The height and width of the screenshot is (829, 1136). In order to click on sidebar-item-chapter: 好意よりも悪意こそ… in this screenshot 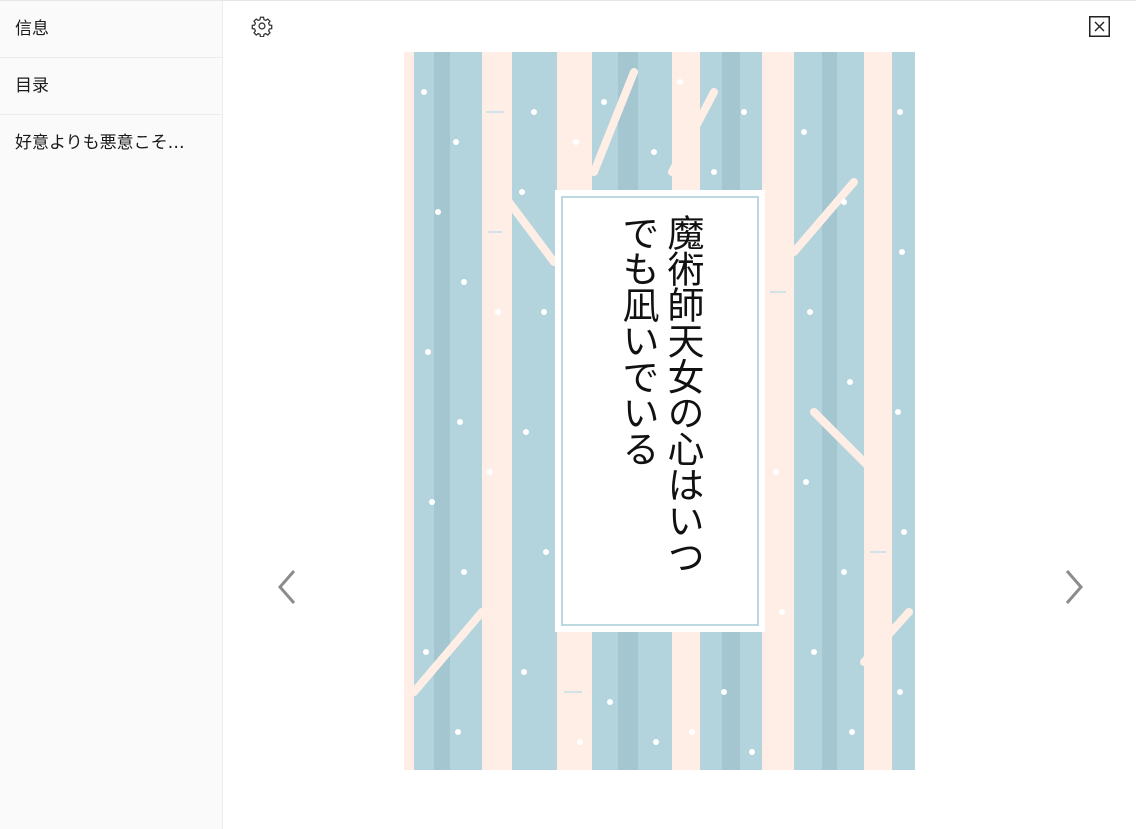, I will do `click(111, 143)`.